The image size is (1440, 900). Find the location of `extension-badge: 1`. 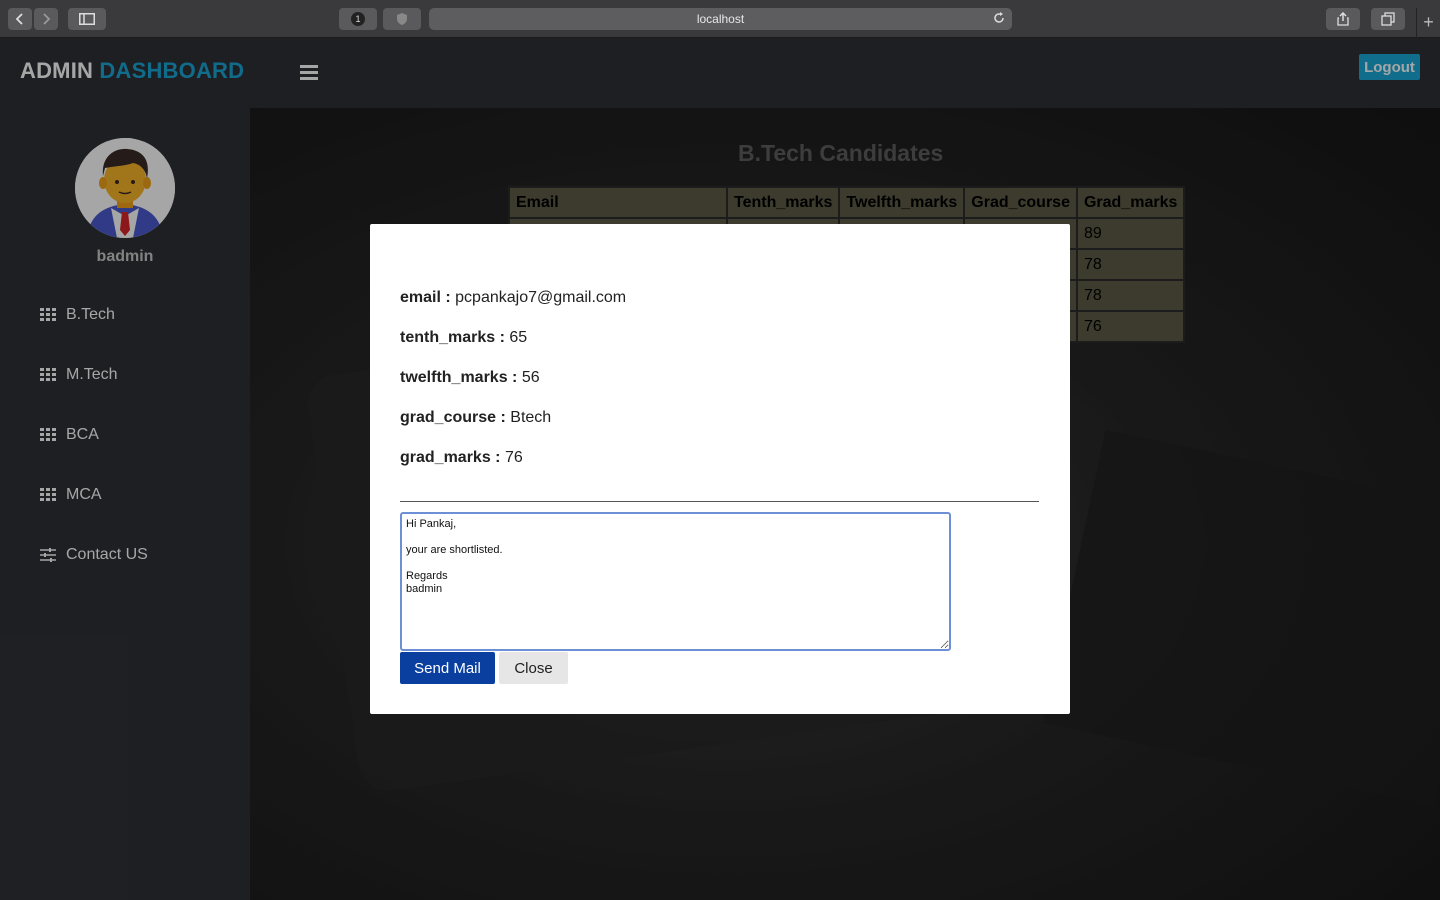

extension-badge: 1 is located at coordinates (358, 19).